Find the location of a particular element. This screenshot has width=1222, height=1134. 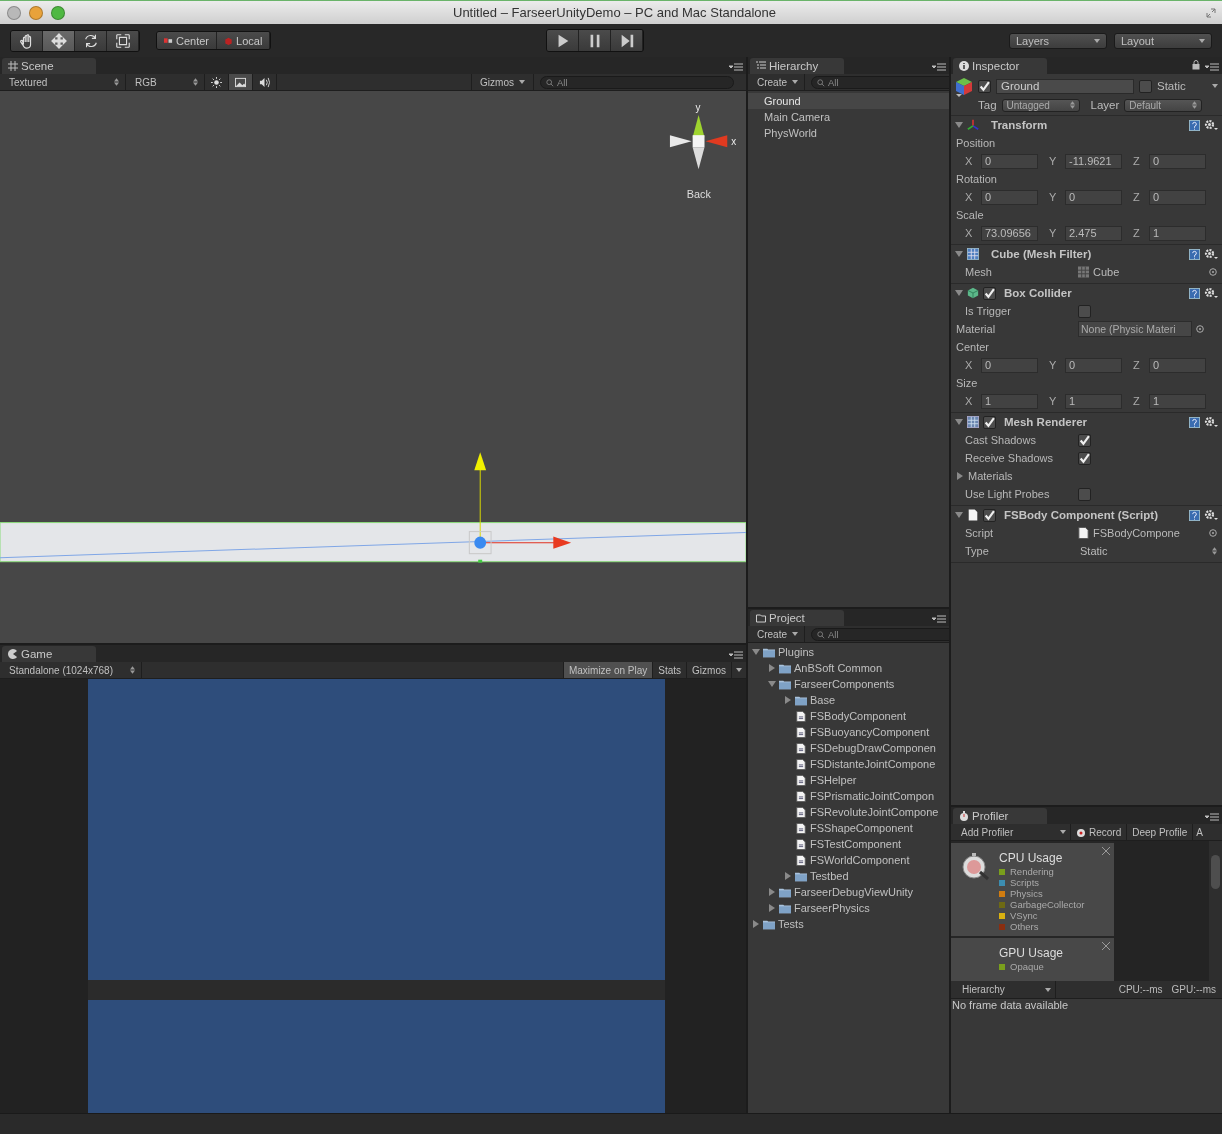

layout-dropdown: Layout is located at coordinates (1163, 40).